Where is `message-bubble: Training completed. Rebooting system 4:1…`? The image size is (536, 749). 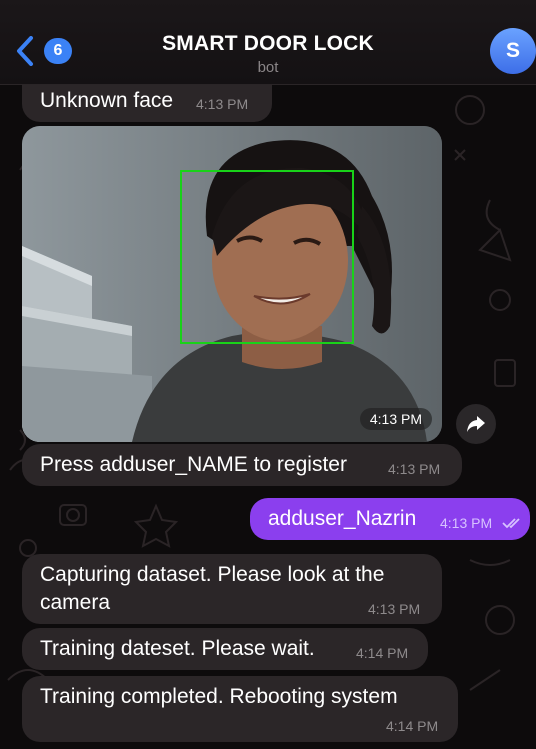 message-bubble: Training completed. Rebooting system 4:1… is located at coordinates (240, 709).